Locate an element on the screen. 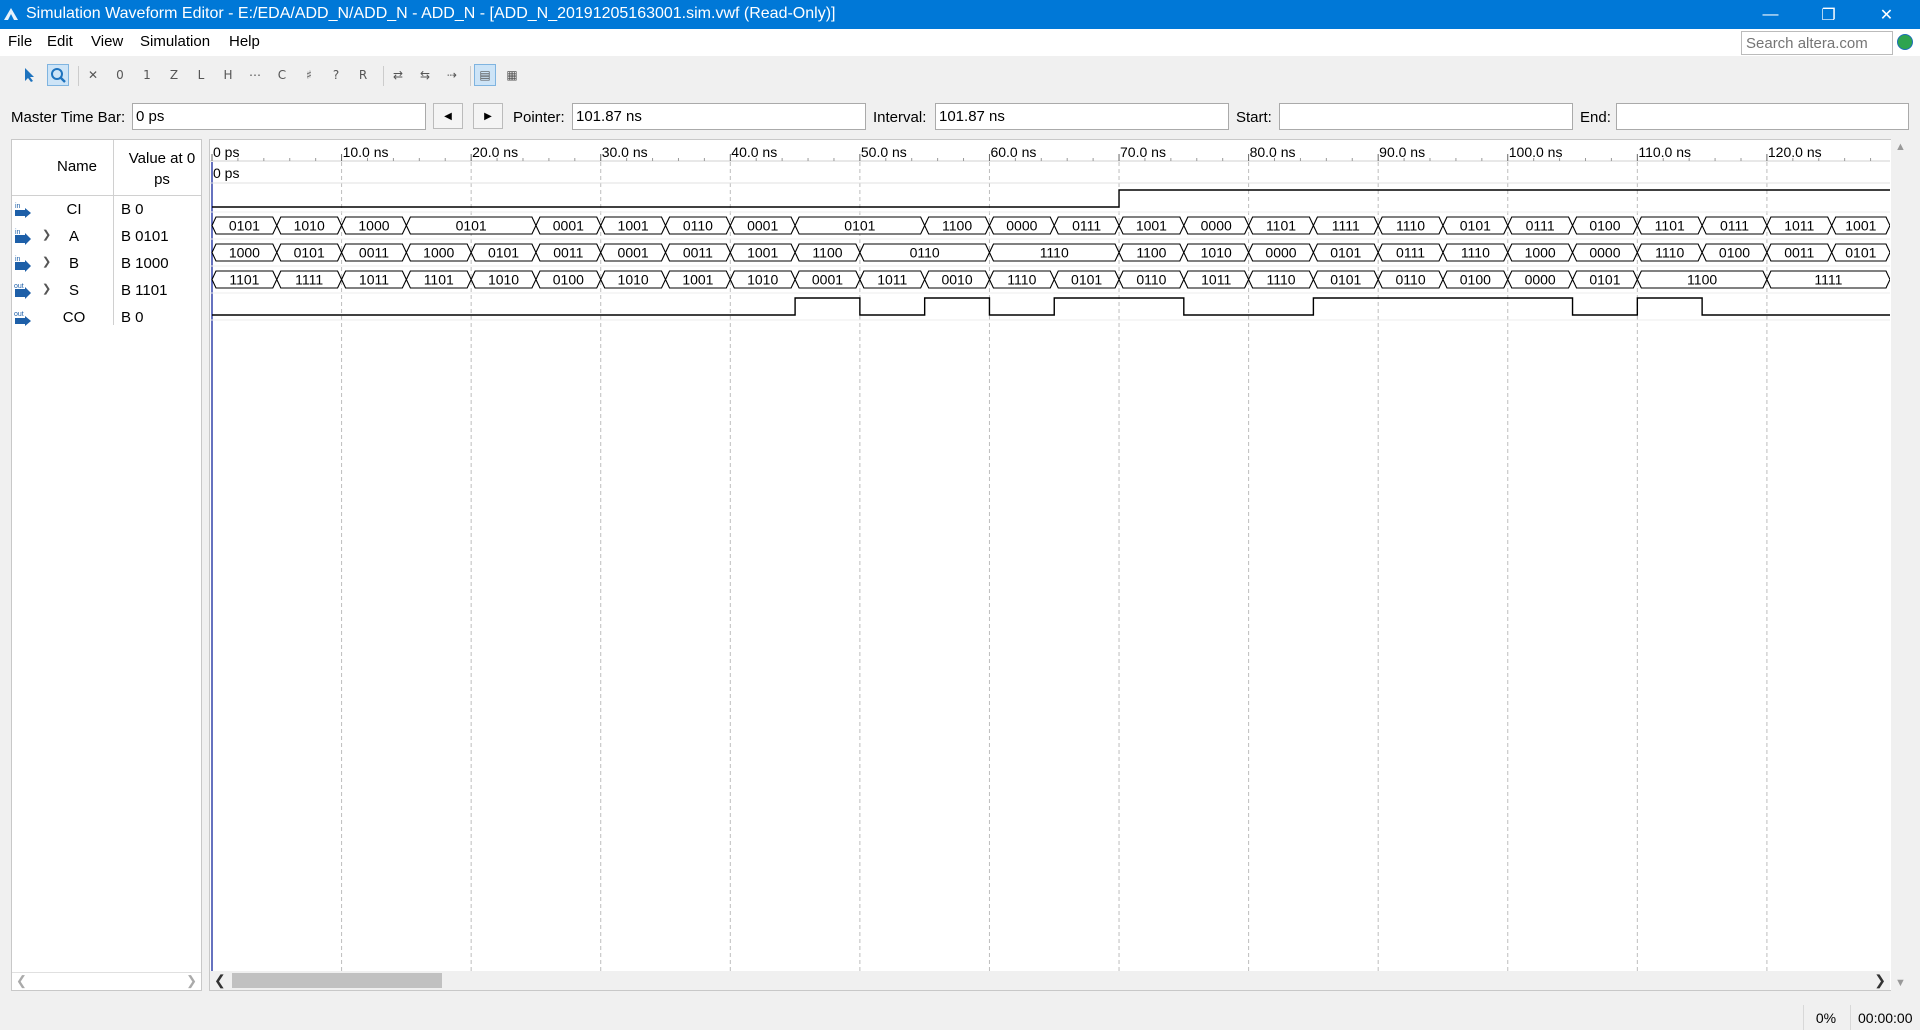 The height and width of the screenshot is (1030, 1920). next-transition-button: ▶ is located at coordinates (488, 116).